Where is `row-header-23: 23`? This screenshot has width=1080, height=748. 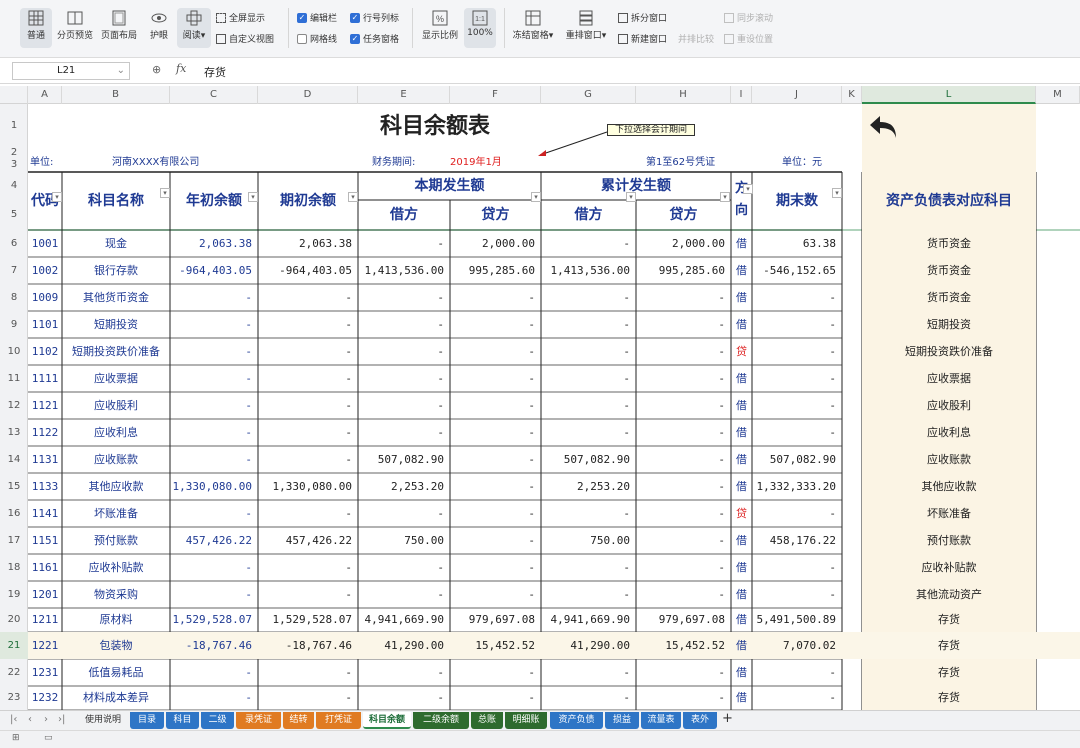 row-header-23: 23 is located at coordinates (14, 698).